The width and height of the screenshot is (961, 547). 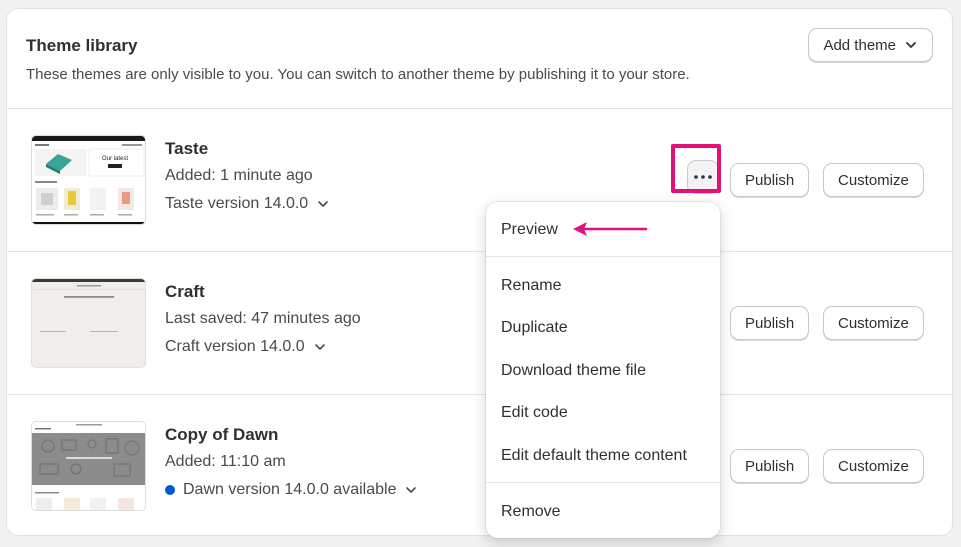 I want to click on craft-thumbnail-image, so click(x=88, y=323).